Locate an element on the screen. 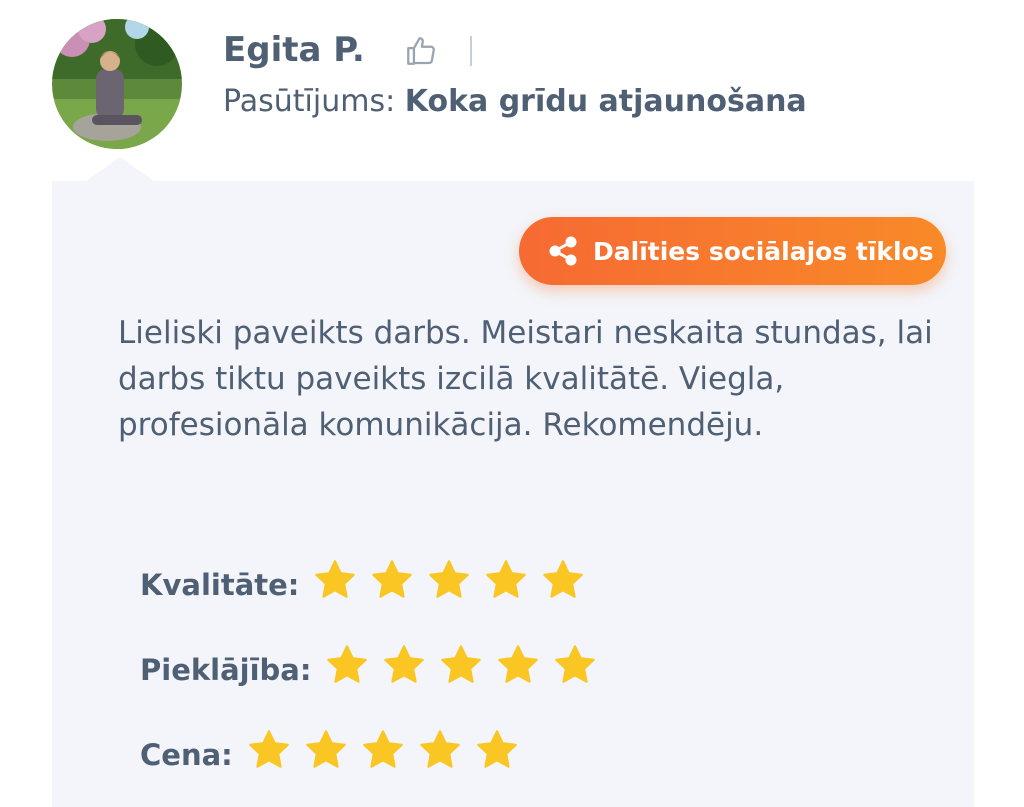 The height and width of the screenshot is (807, 1024). rating-stars-quality is located at coordinates (455, 580).